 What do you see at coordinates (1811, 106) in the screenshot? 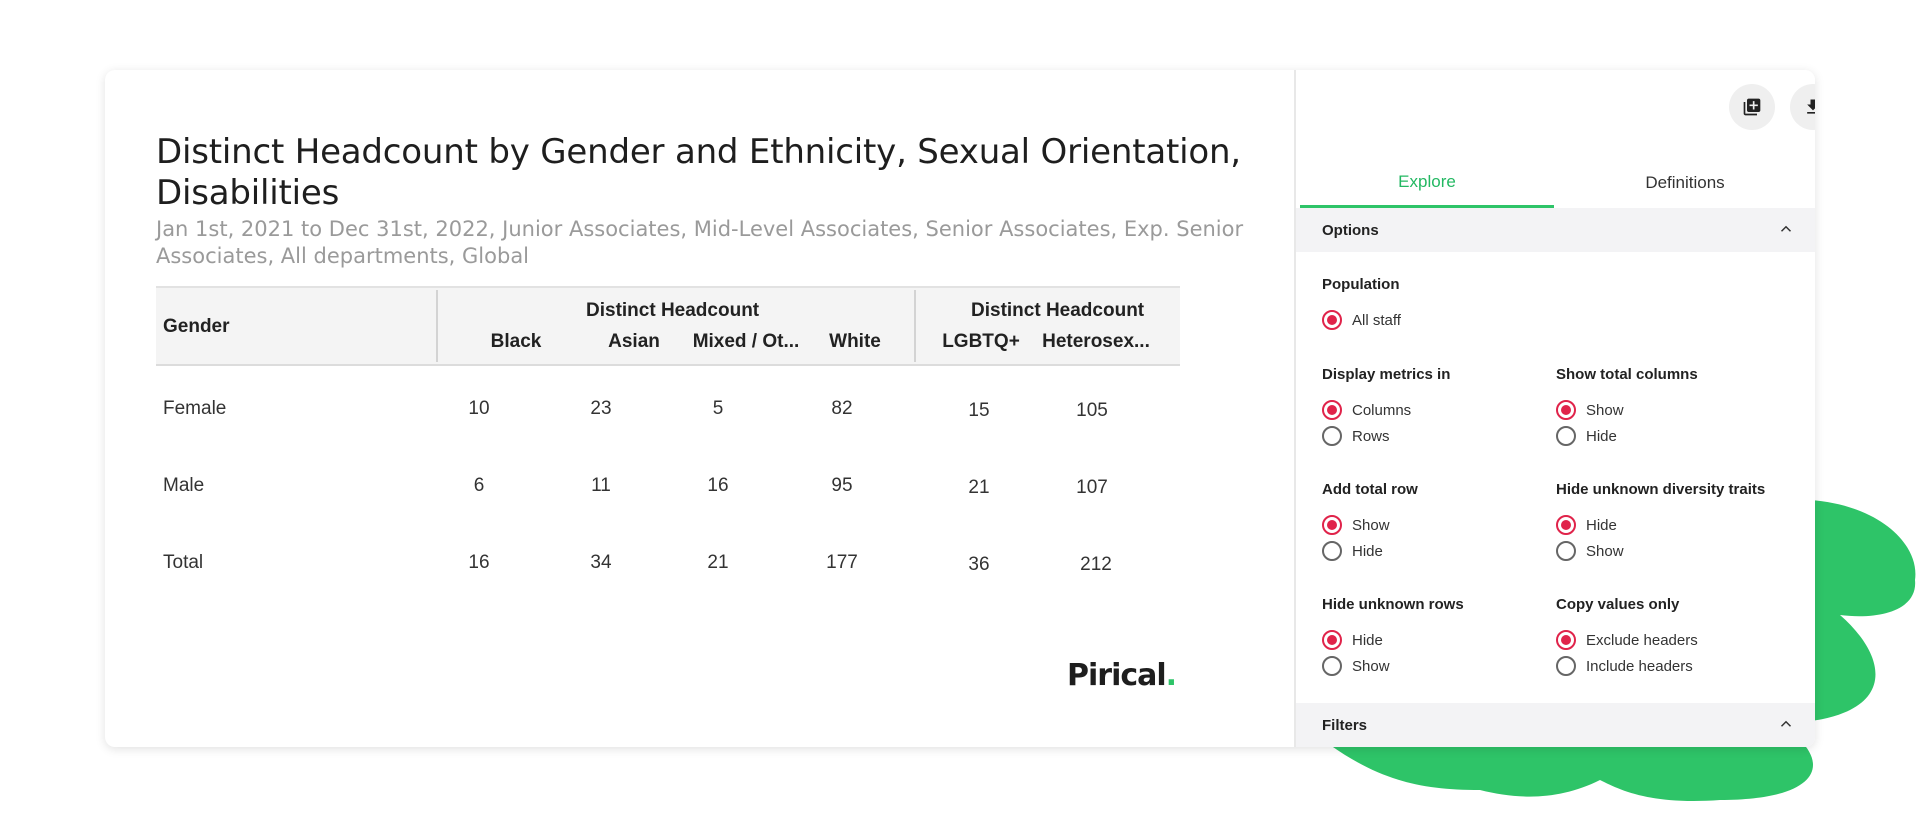
I see `download-icon` at bounding box center [1811, 106].